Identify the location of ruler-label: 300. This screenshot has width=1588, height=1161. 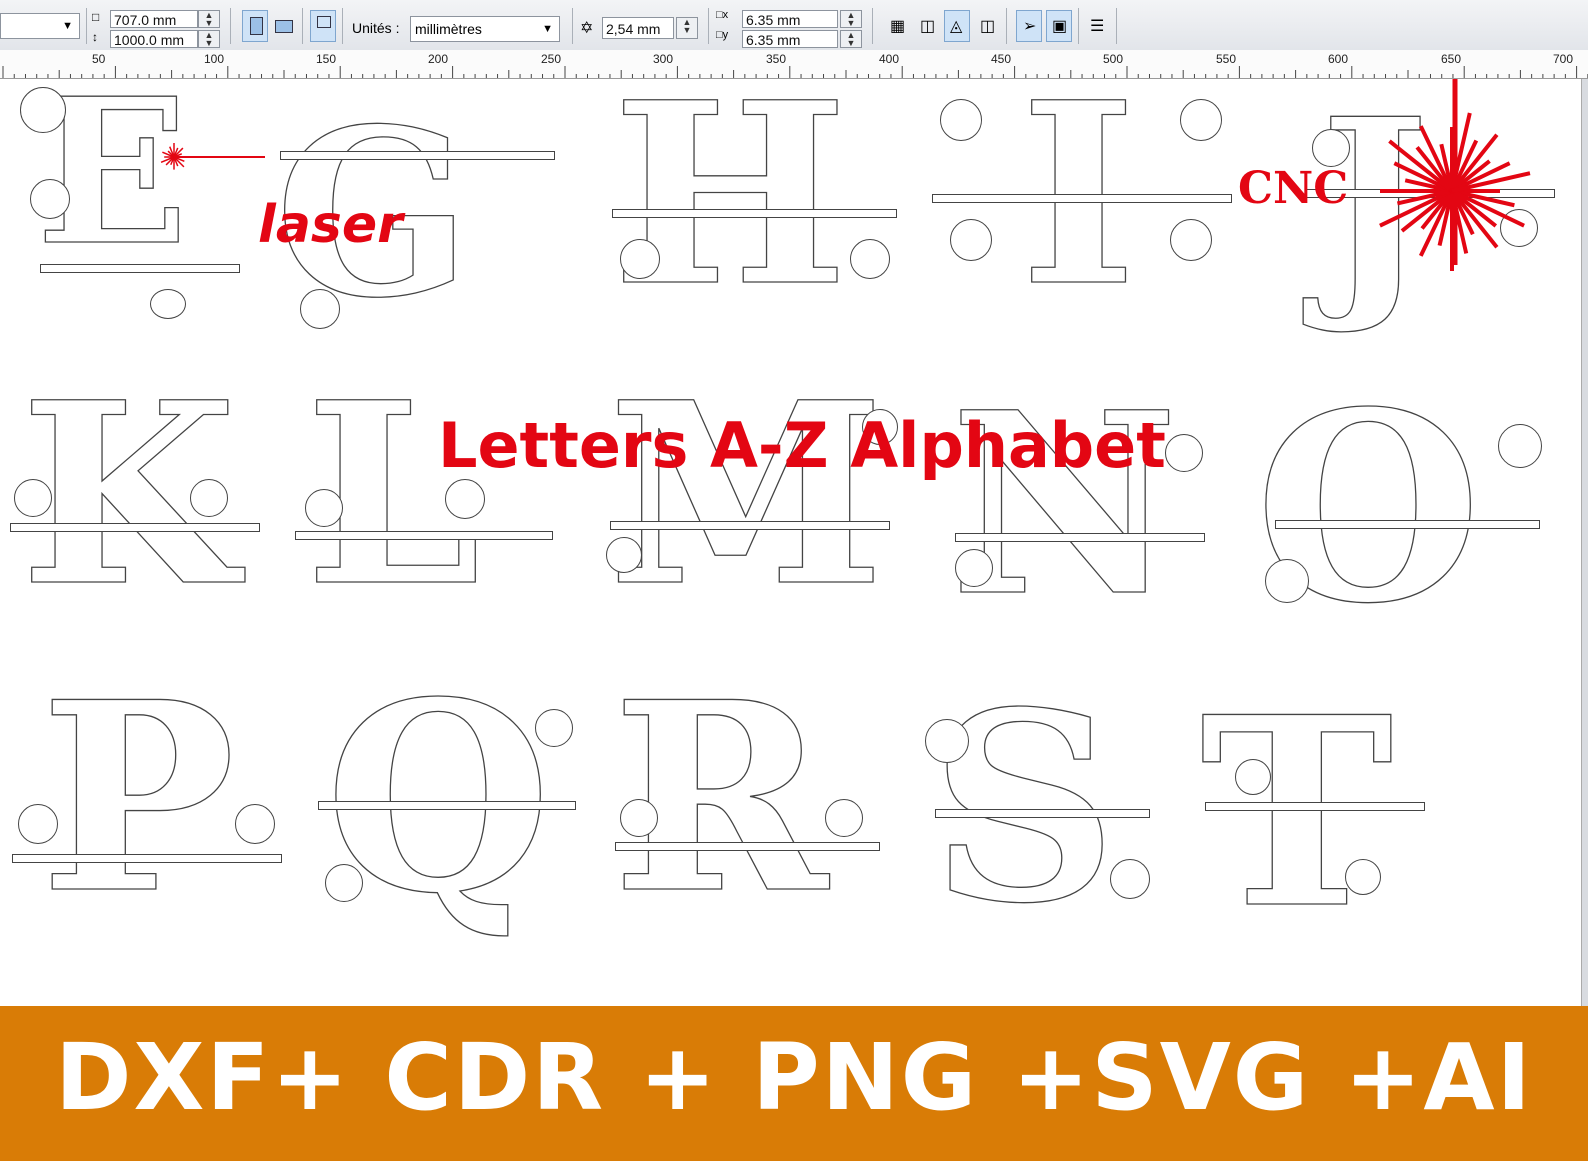
(663, 59).